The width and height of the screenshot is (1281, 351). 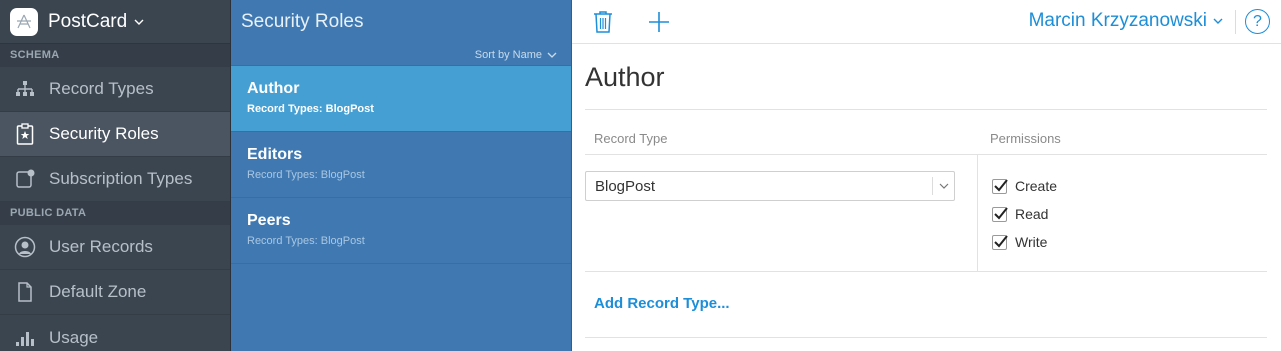 What do you see at coordinates (977, 213) in the screenshot?
I see `column-divider` at bounding box center [977, 213].